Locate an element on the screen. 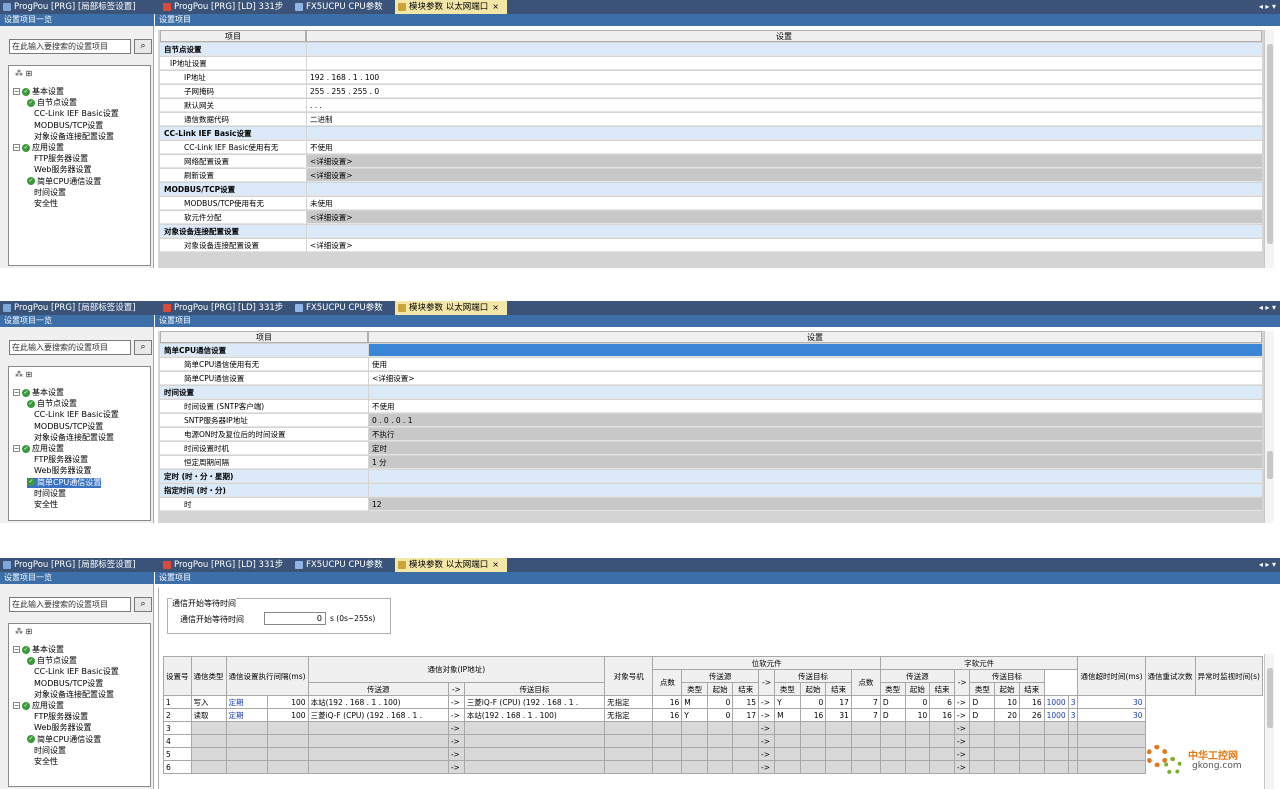 This screenshot has height=789, width=1280. vertical-scrollbar is located at coordinates (1269, 149).